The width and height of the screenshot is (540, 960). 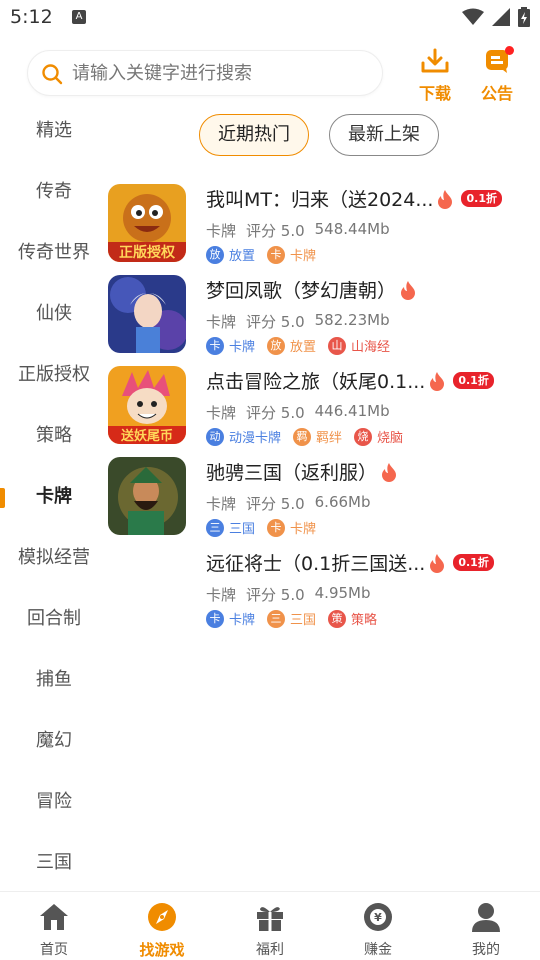 I want to click on list-item: 驰骋三国（返利服） 卡牌 评分 5.0 6.66Mb 三三国 卡卡牌, so click(x=324, y=495).